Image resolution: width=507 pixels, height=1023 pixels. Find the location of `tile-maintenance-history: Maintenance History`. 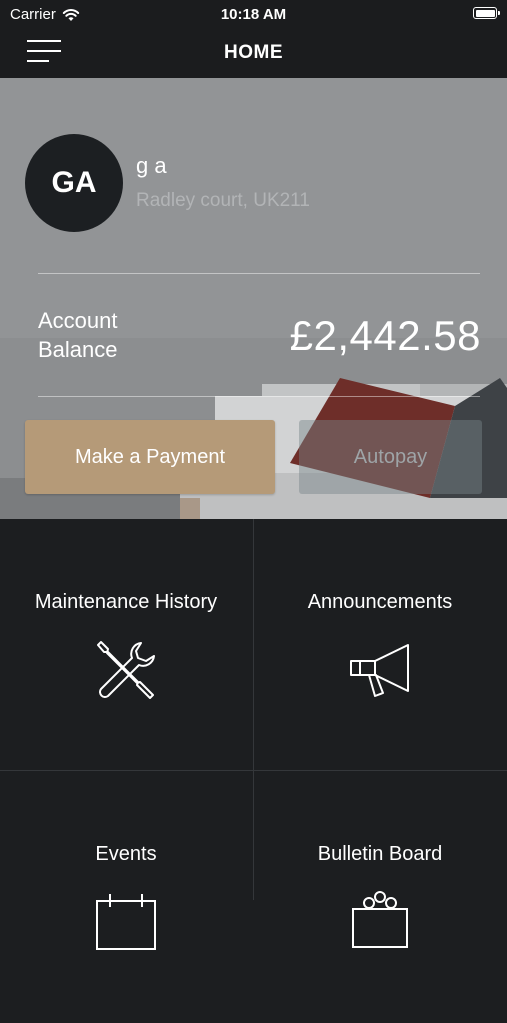

tile-maintenance-history: Maintenance History is located at coordinates (126, 645).